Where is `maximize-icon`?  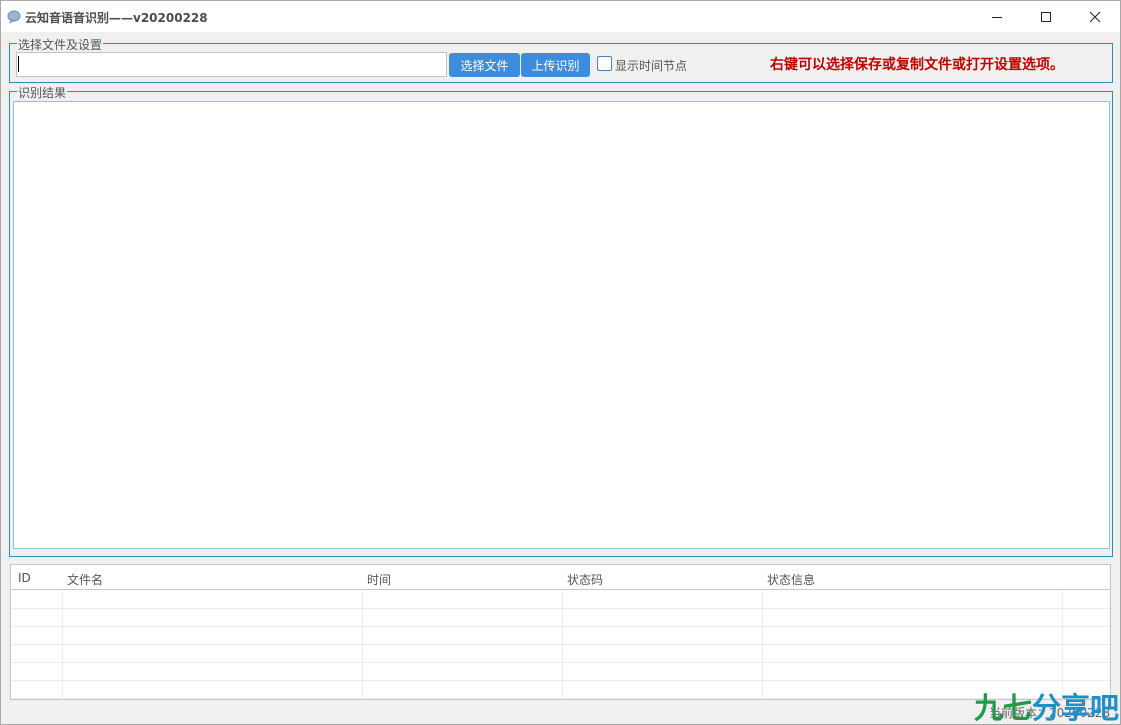
maximize-icon is located at coordinates (1046, 16).